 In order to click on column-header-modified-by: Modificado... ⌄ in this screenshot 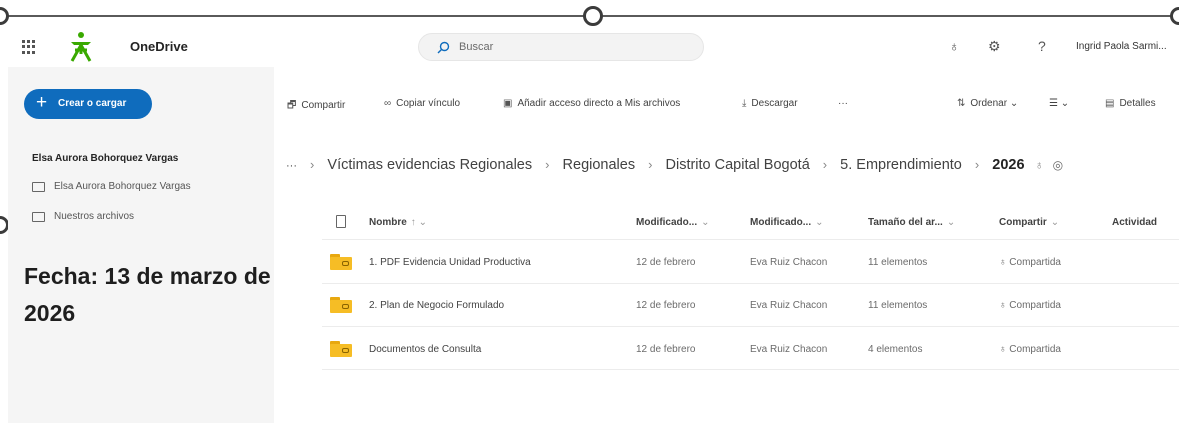, I will do `click(787, 222)`.